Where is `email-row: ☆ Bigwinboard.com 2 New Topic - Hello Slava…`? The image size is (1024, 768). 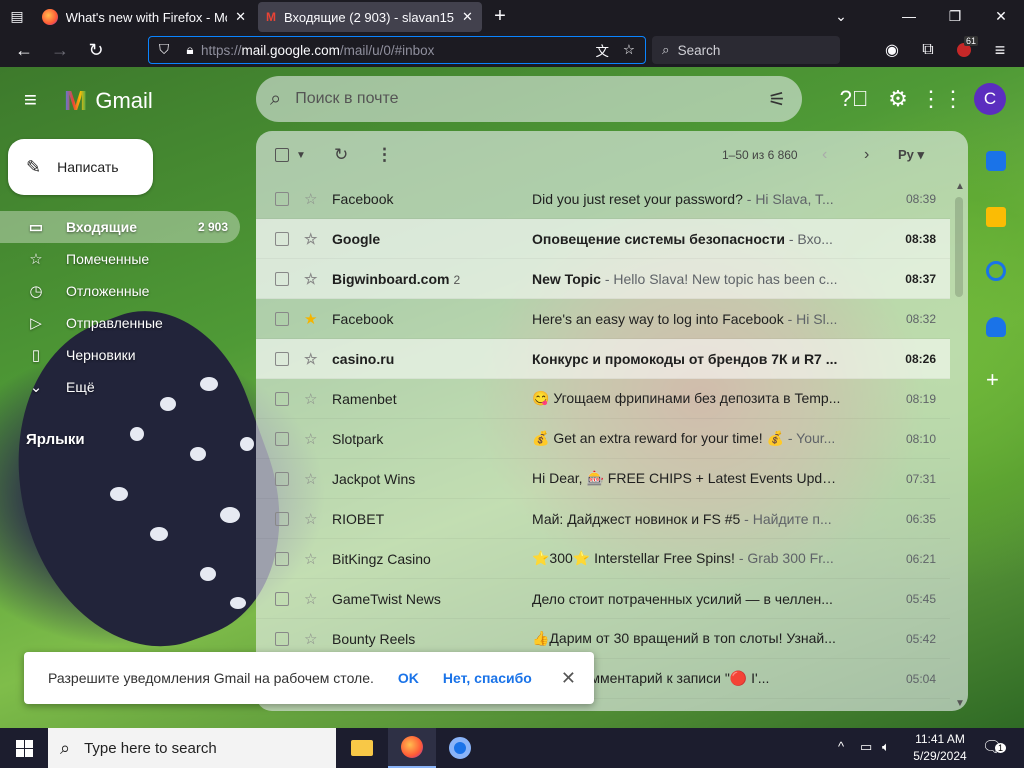 email-row: ☆ Bigwinboard.com 2 New Topic - Hello Slava… is located at coordinates (603, 279).